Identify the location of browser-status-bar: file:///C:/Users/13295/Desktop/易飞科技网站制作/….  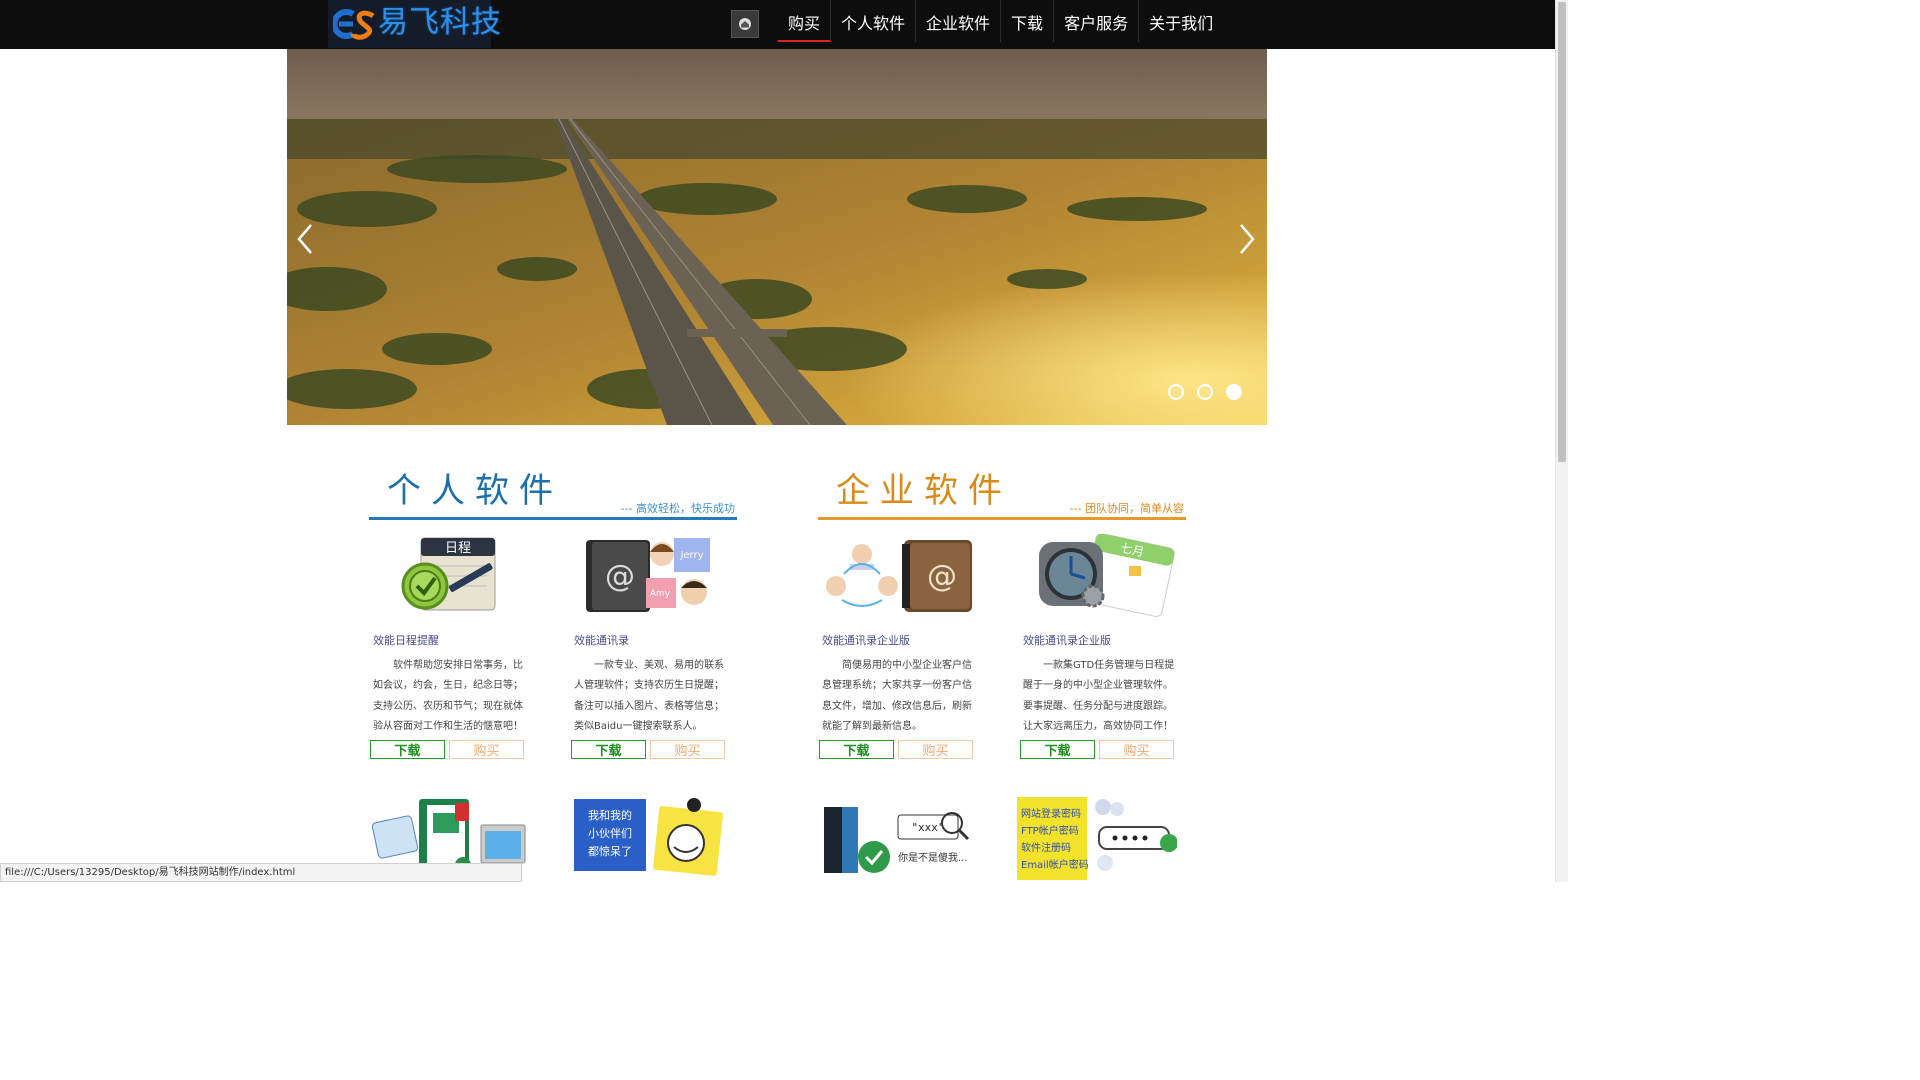
(261, 872).